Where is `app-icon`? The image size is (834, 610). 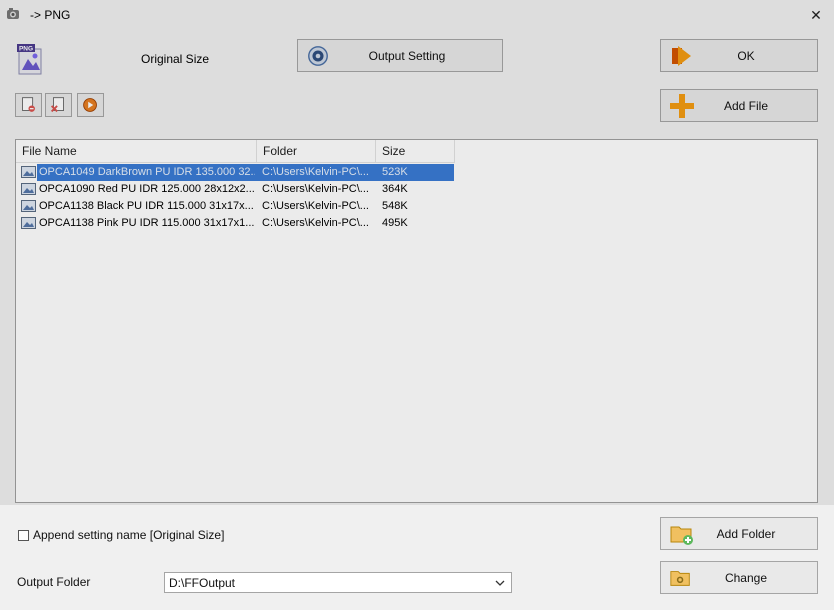 app-icon is located at coordinates (13, 13).